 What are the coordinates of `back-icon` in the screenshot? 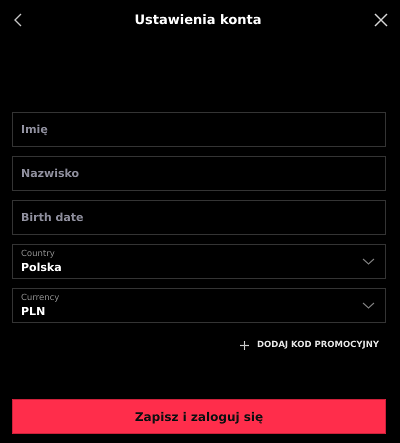 It's located at (18, 20).